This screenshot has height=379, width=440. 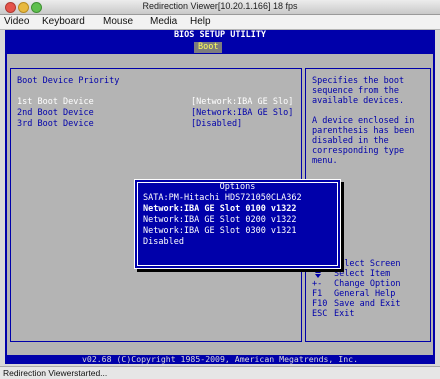 I want to click on help-line: Specifies the boot, so click(x=358, y=81).